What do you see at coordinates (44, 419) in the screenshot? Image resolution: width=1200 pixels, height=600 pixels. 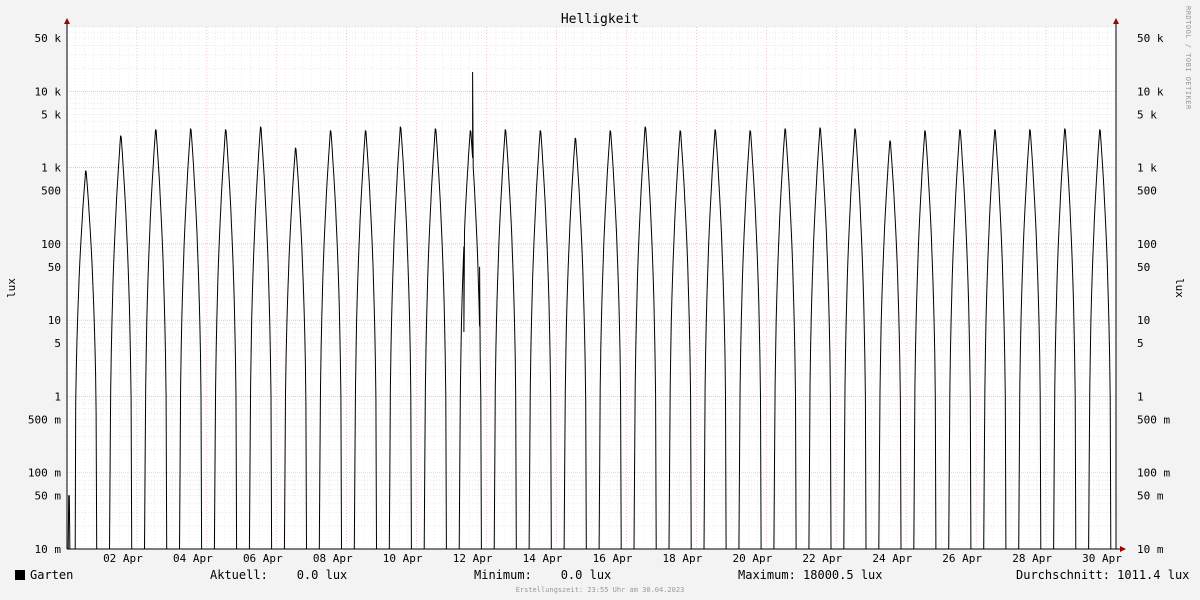 I see `y-tick-label-left: 500 m` at bounding box center [44, 419].